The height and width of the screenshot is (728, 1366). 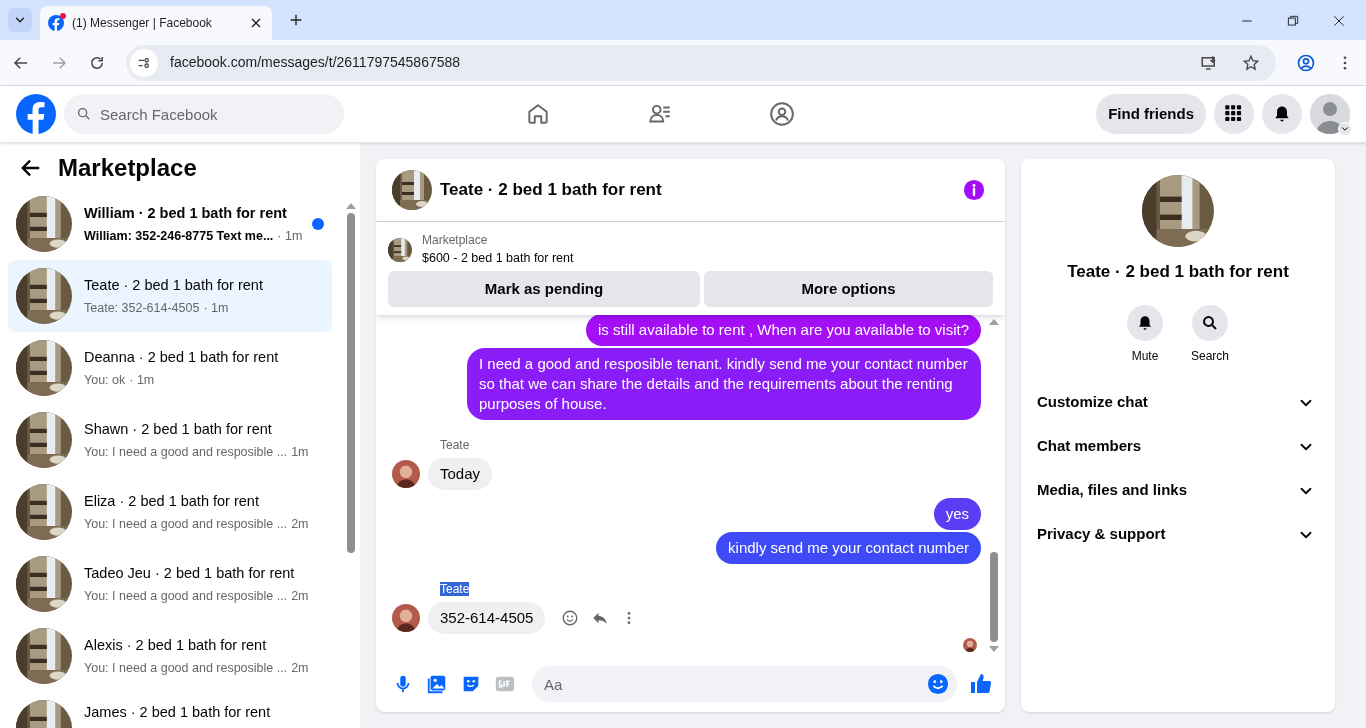 I want to click on photo-icon, so click(x=437, y=684).